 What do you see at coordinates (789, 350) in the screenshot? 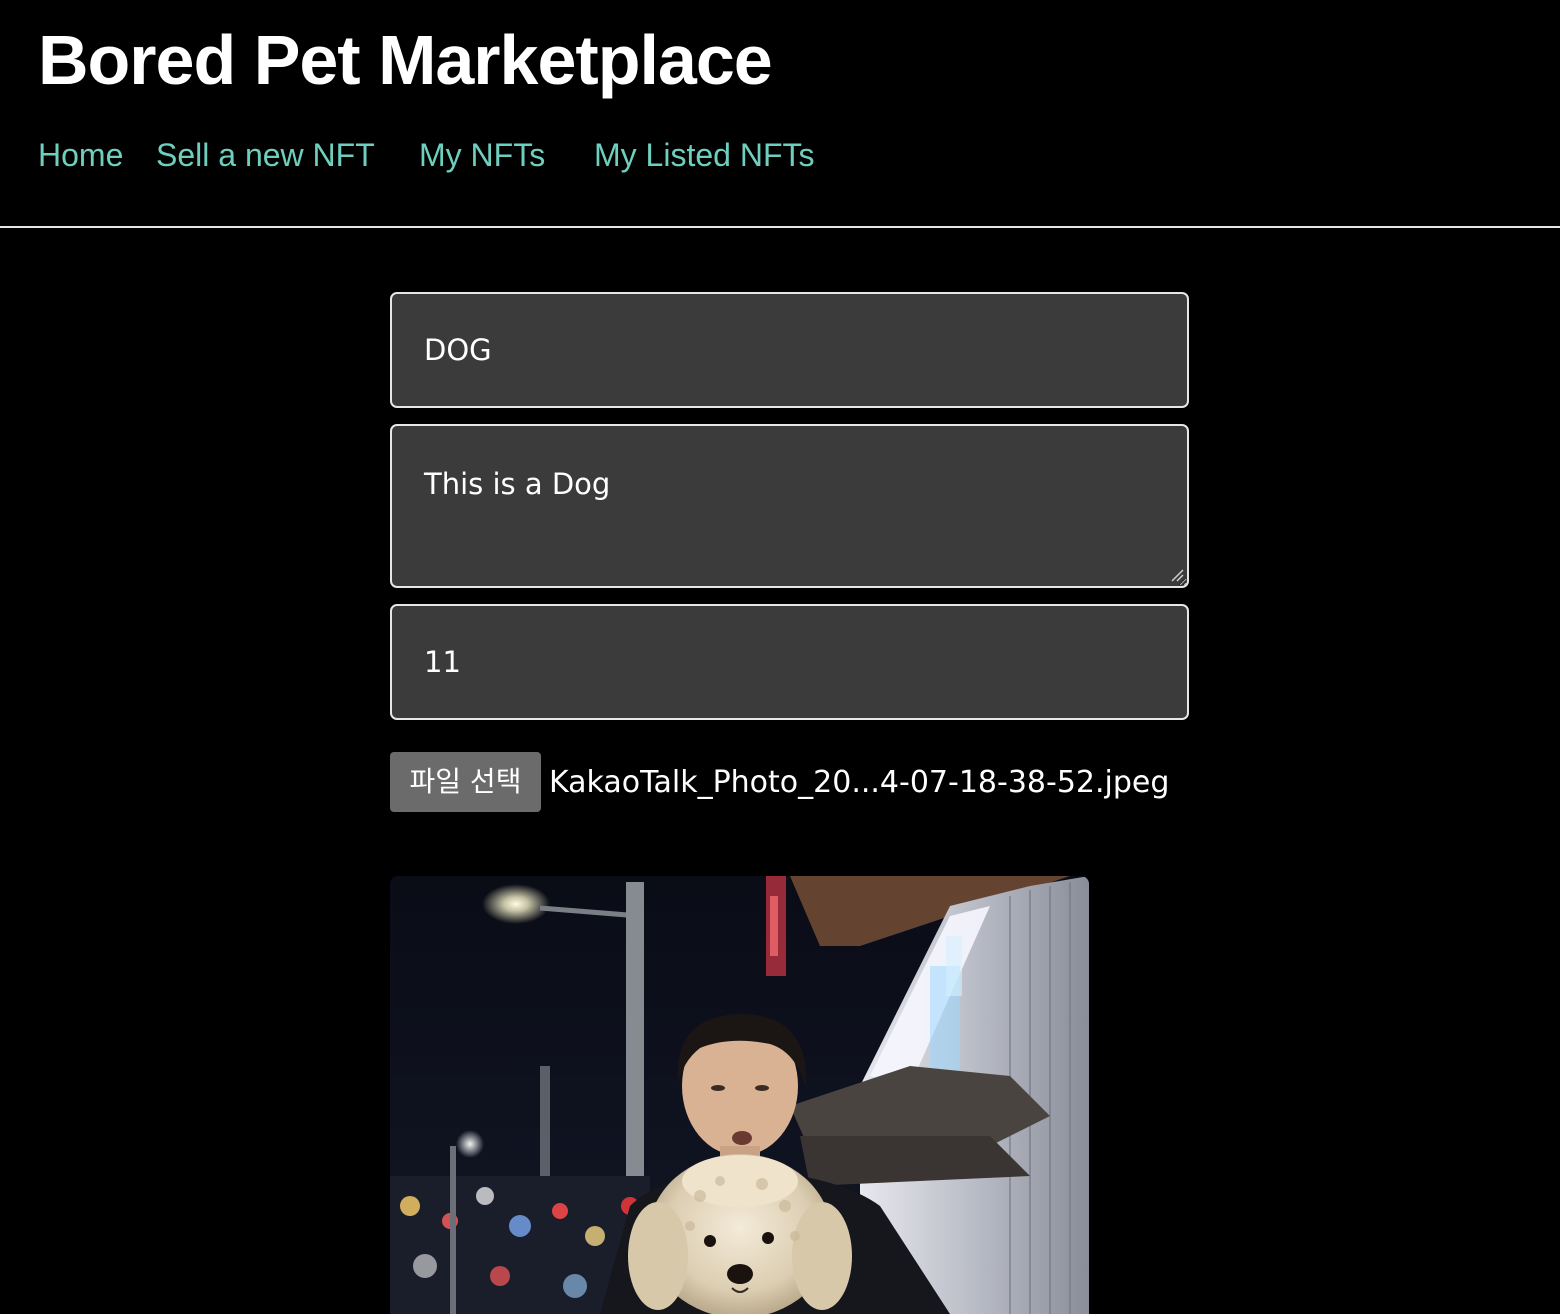
I see `asset-name-input` at bounding box center [789, 350].